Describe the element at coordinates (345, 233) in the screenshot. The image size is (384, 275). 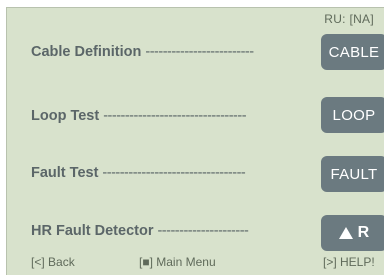
I see `triangle-up-icon` at that location.